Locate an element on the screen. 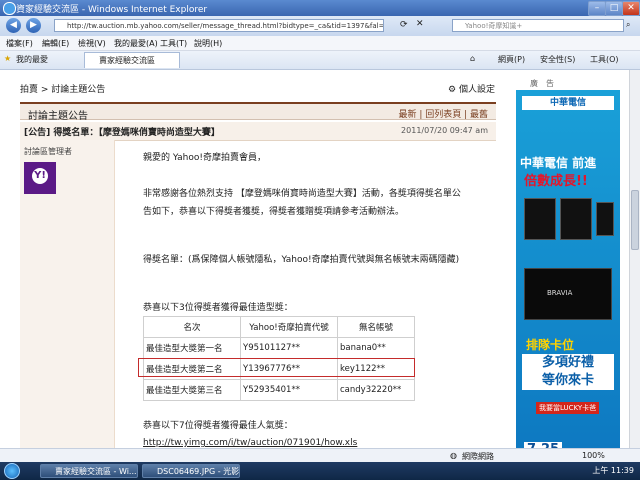 This screenshot has width=640, height=480. table-cell: 最佳造型大獎第一名 is located at coordinates (192, 348).